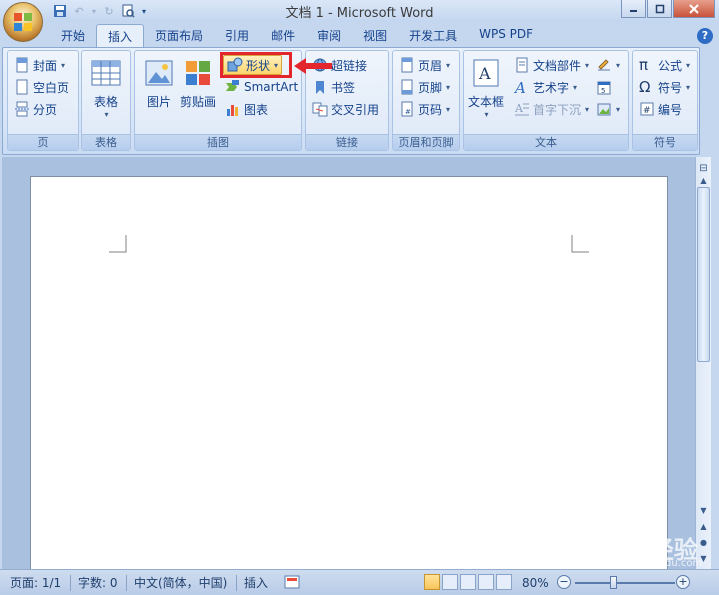  I want to click on macro-record-icon, so click(292, 583).